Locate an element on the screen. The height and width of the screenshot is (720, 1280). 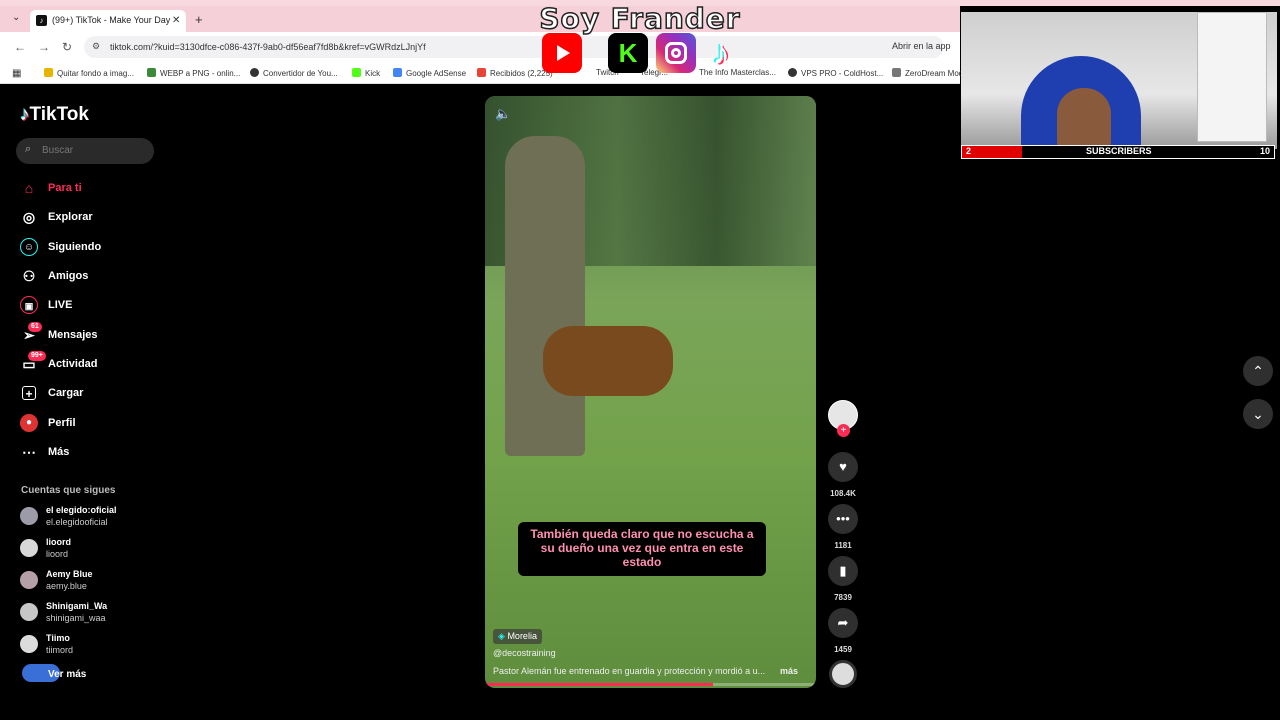
share-count: 1459 is located at coordinates (843, 649).